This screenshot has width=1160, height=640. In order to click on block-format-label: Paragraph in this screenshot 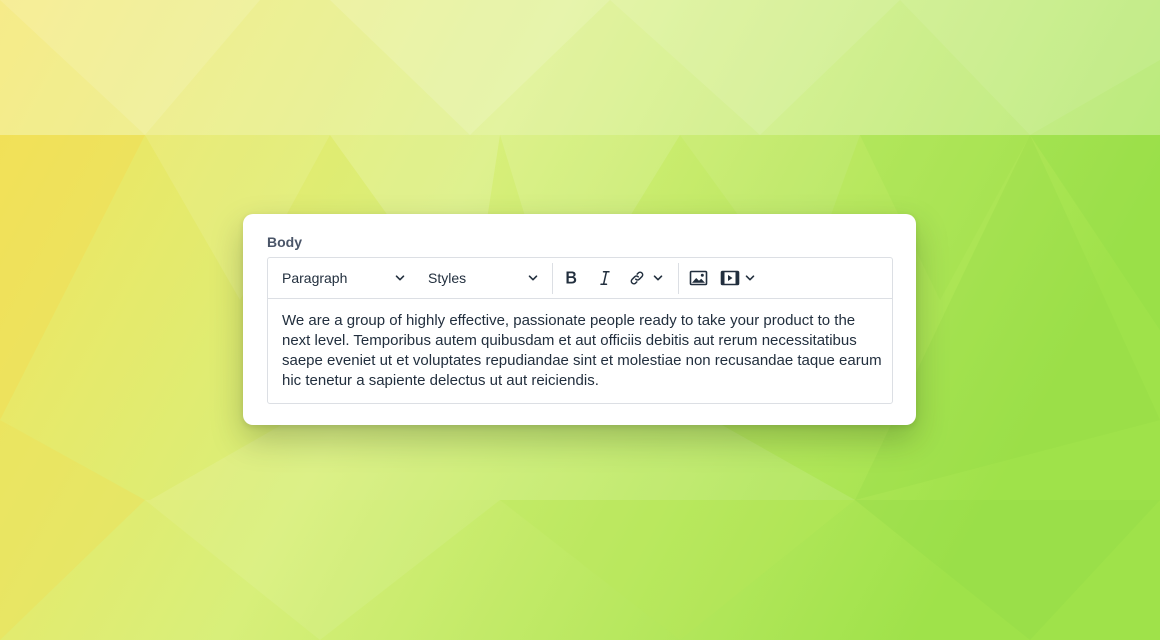, I will do `click(315, 278)`.